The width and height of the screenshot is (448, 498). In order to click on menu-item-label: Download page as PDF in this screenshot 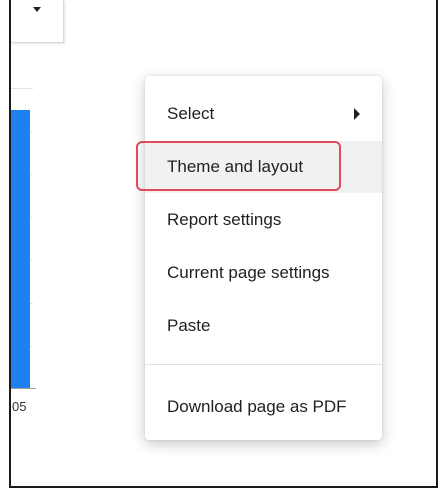, I will do `click(257, 406)`.